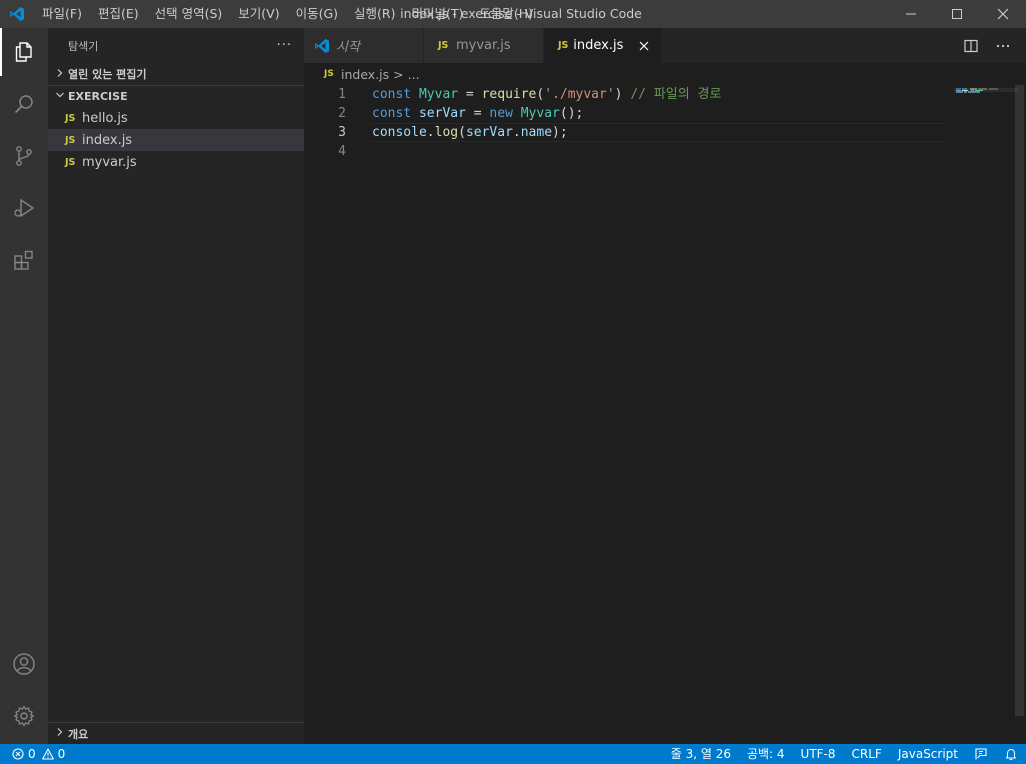 This screenshot has height=764, width=1026. I want to click on code-token: =, so click(477, 113).